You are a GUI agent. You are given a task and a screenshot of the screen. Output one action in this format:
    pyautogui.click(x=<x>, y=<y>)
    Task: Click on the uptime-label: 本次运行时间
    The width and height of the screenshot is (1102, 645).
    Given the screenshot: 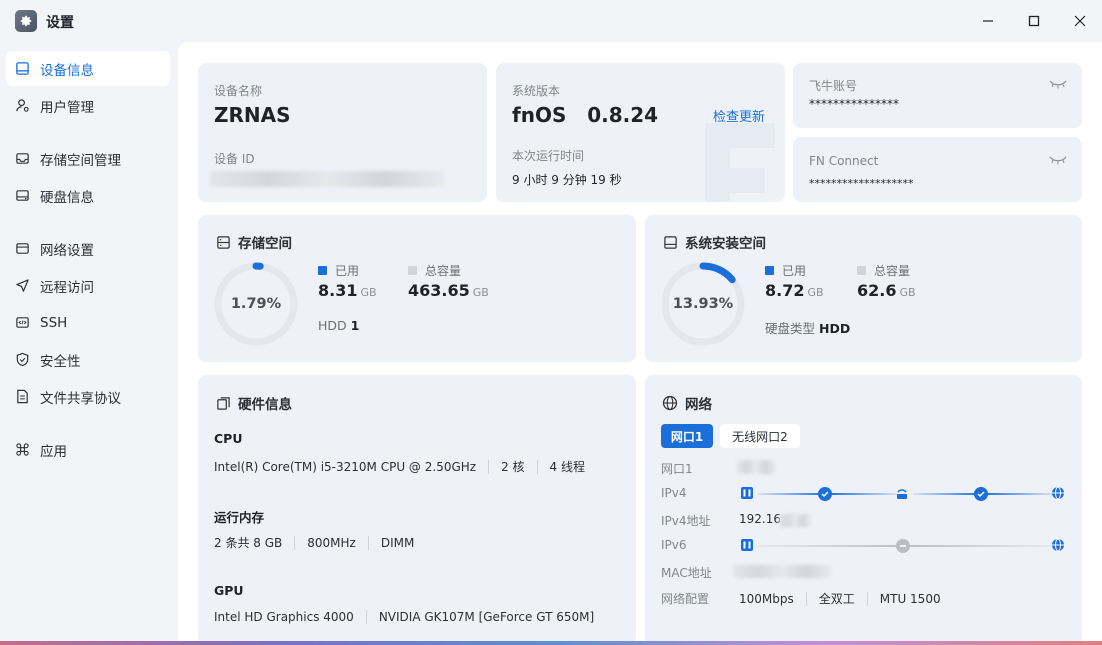 What is the action you would take?
    pyautogui.click(x=548, y=156)
    